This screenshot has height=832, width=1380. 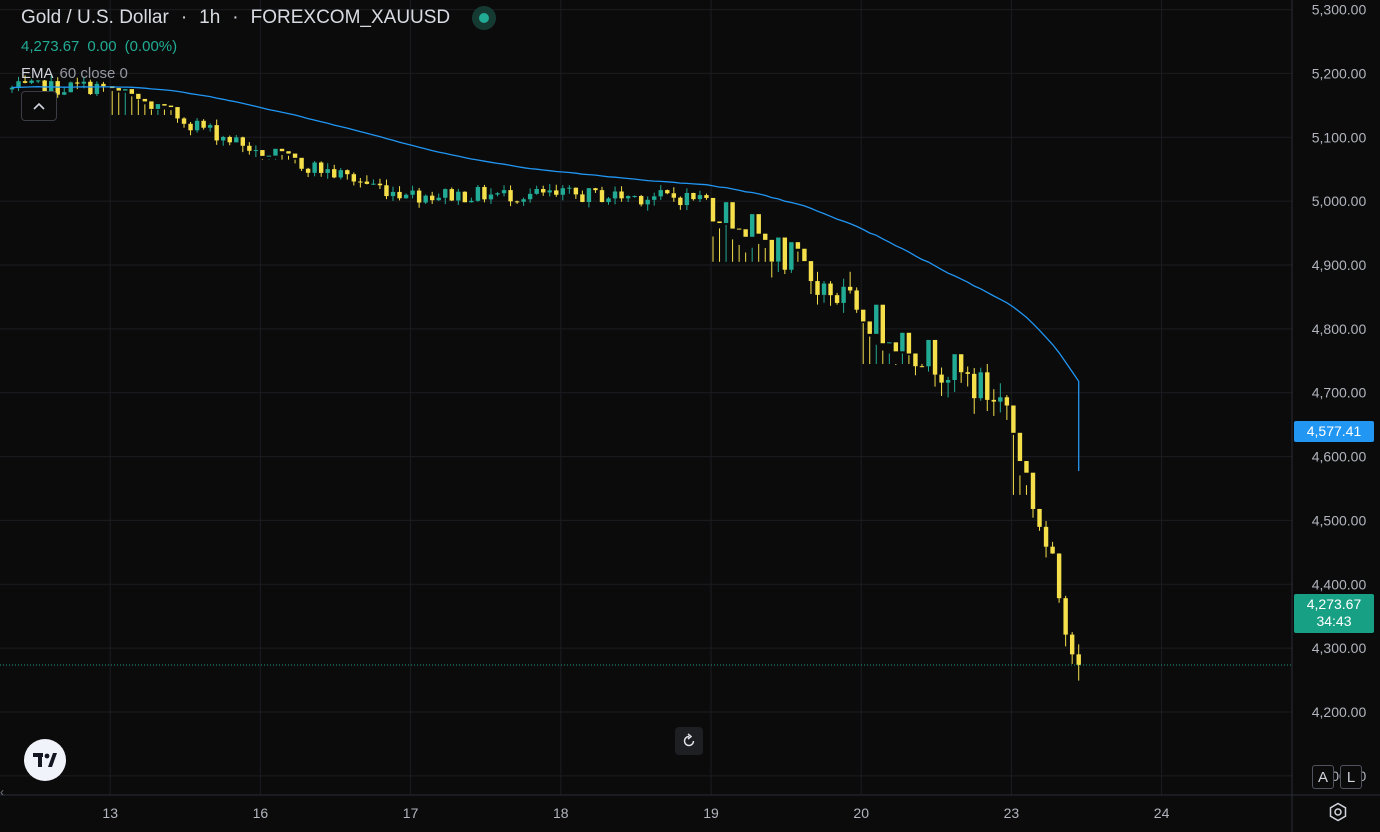 I want to click on indicator-params: 60 close 0, so click(x=93, y=73).